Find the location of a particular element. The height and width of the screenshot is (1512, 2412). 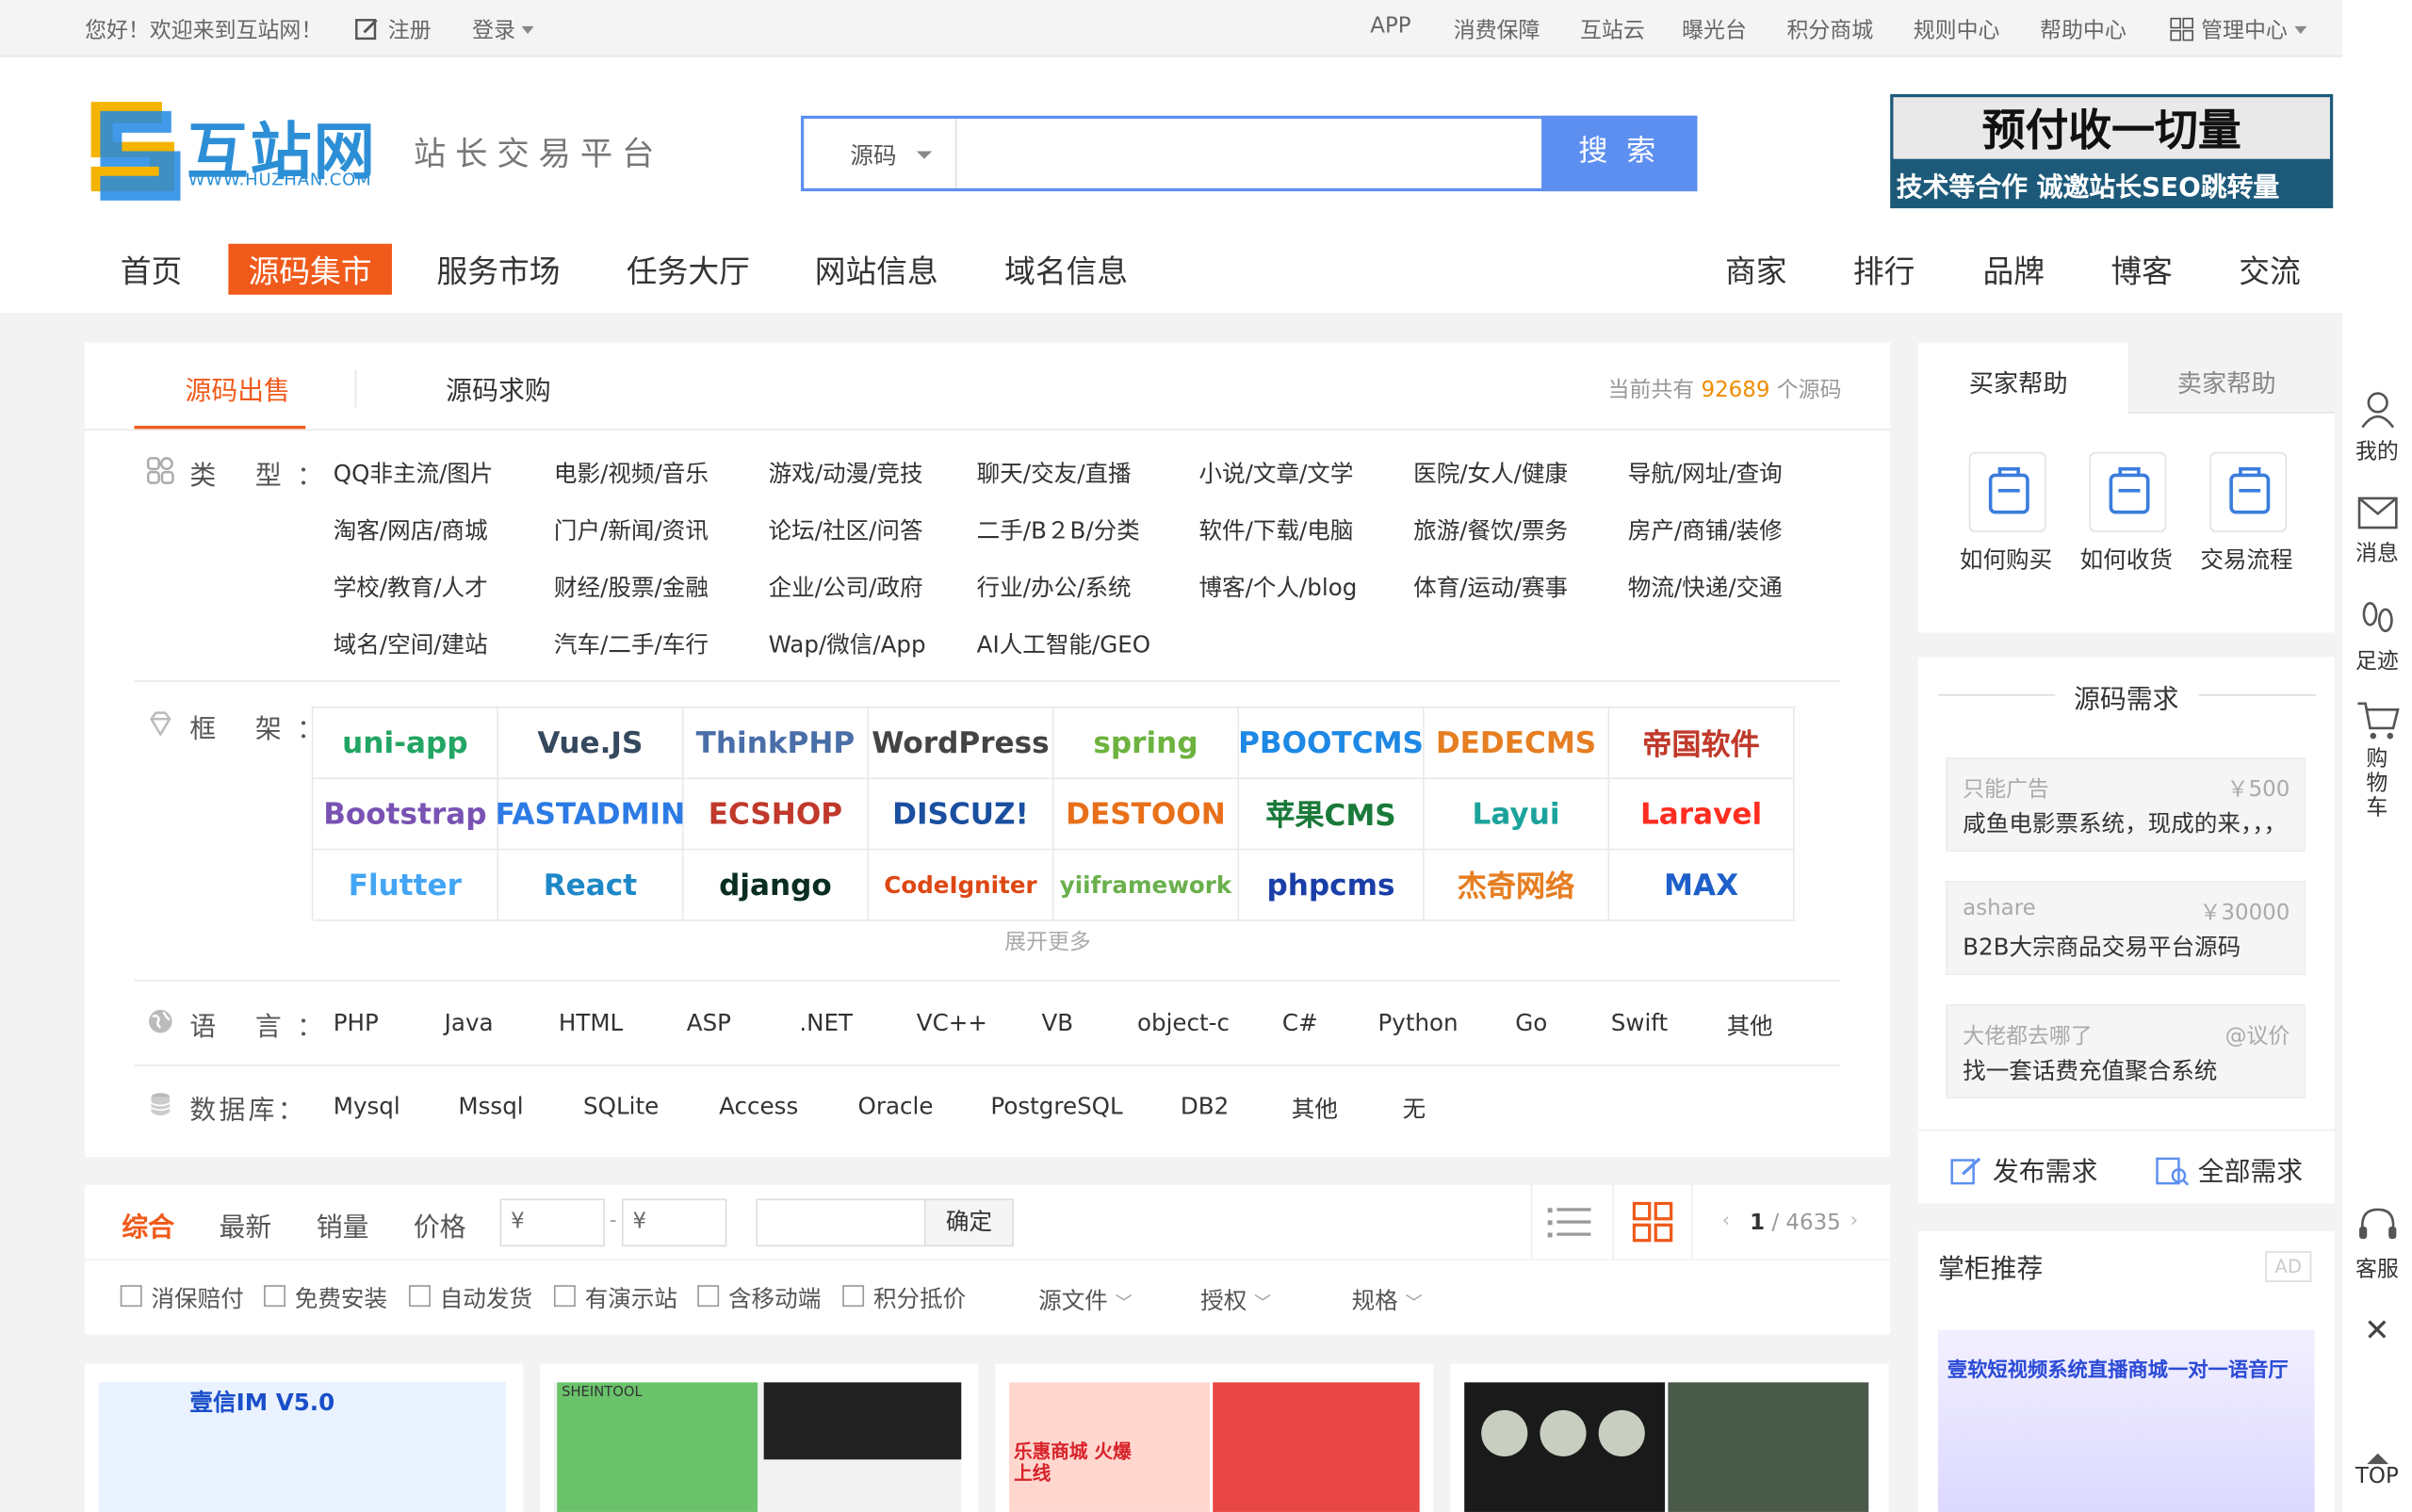

type-item: 汽车/二手/车行 is located at coordinates (631, 644).